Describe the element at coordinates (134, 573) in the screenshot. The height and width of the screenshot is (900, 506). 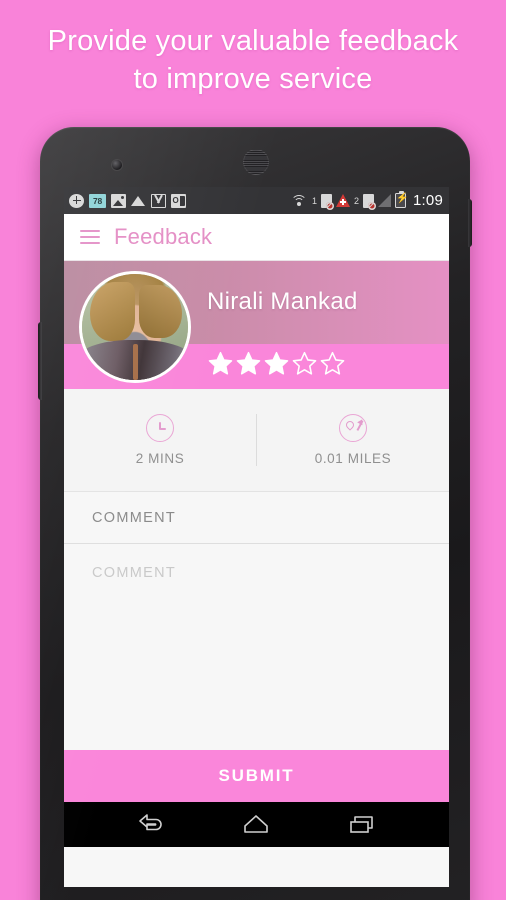
I see `comment-placeholder: COMMENT` at that location.